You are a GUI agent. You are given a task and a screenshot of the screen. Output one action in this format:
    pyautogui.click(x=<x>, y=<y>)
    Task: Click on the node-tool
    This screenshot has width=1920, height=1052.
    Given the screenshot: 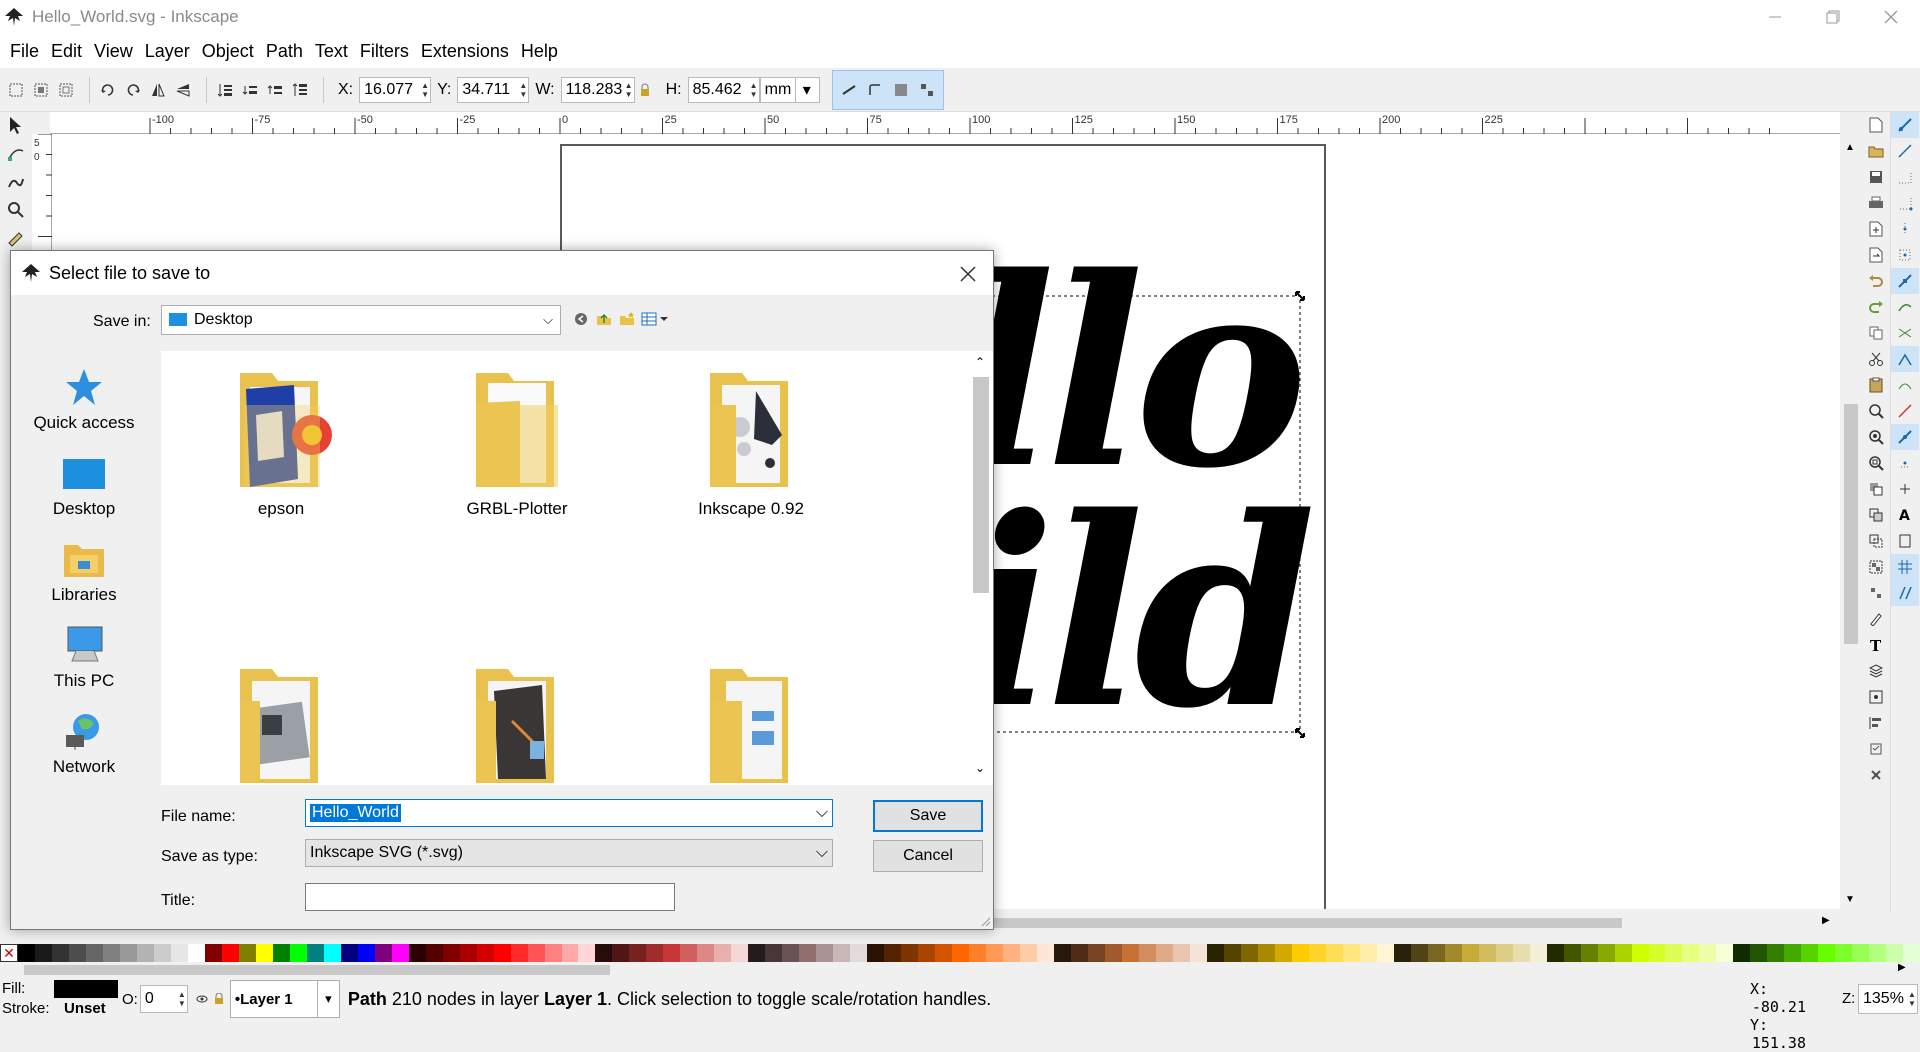 What is the action you would take?
    pyautogui.click(x=16, y=154)
    